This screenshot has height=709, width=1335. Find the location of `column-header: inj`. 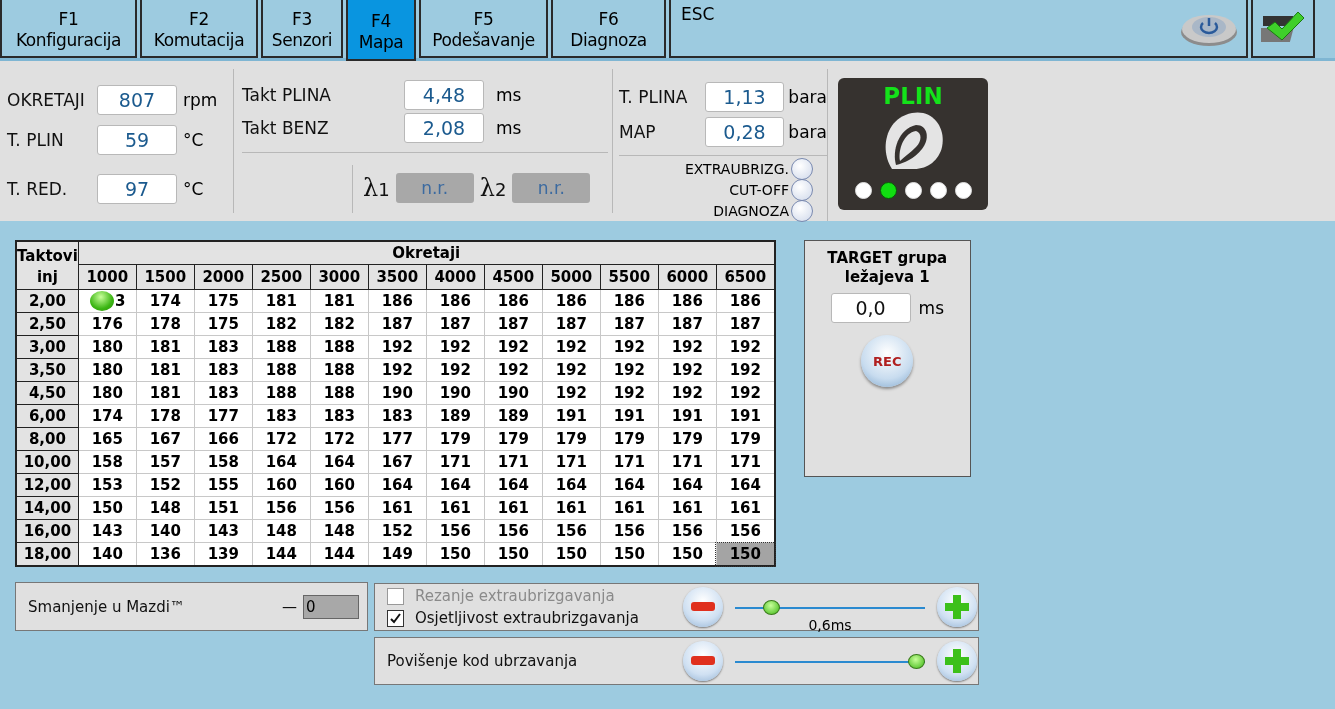

column-header: inj is located at coordinates (47, 277).